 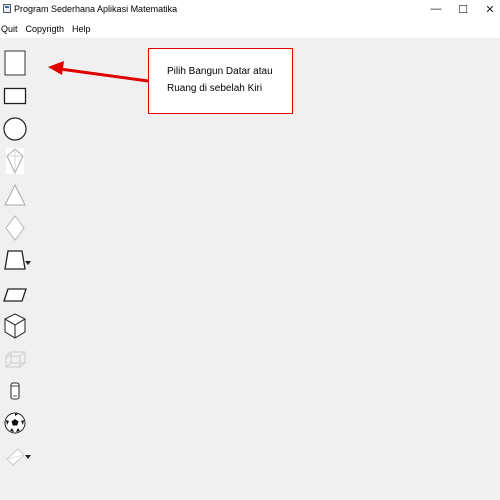 What do you see at coordinates (436, 9) in the screenshot?
I see `minimize-icon: —` at bounding box center [436, 9].